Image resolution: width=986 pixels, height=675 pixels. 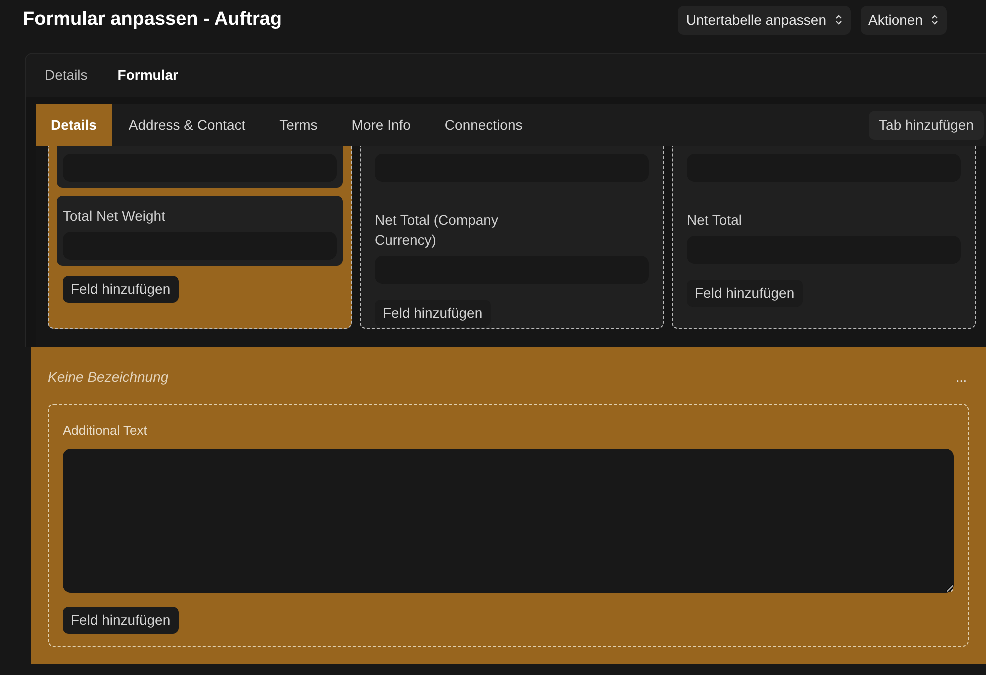 I want to click on section-label: Keine Bezeichnung, so click(x=108, y=377).